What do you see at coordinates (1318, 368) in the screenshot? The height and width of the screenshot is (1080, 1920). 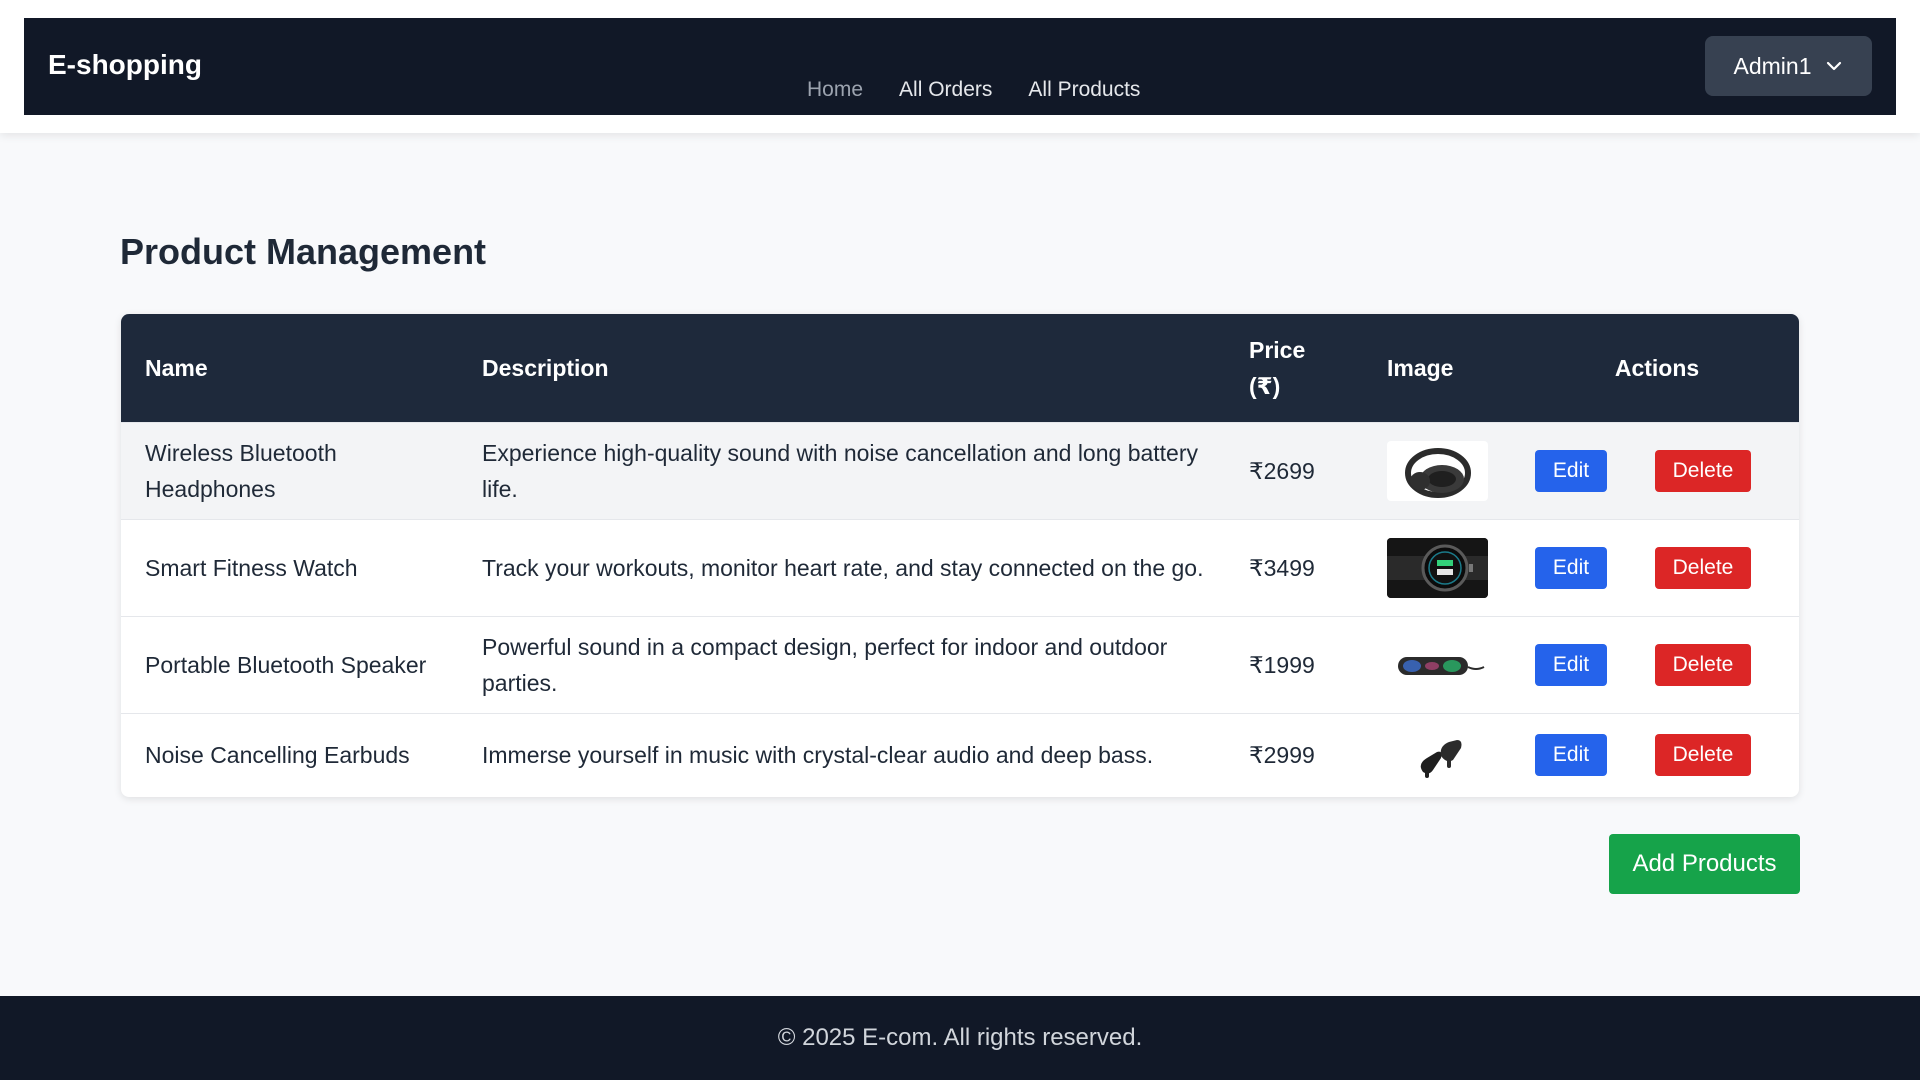 I see `column-header-price: Price (₹)` at bounding box center [1318, 368].